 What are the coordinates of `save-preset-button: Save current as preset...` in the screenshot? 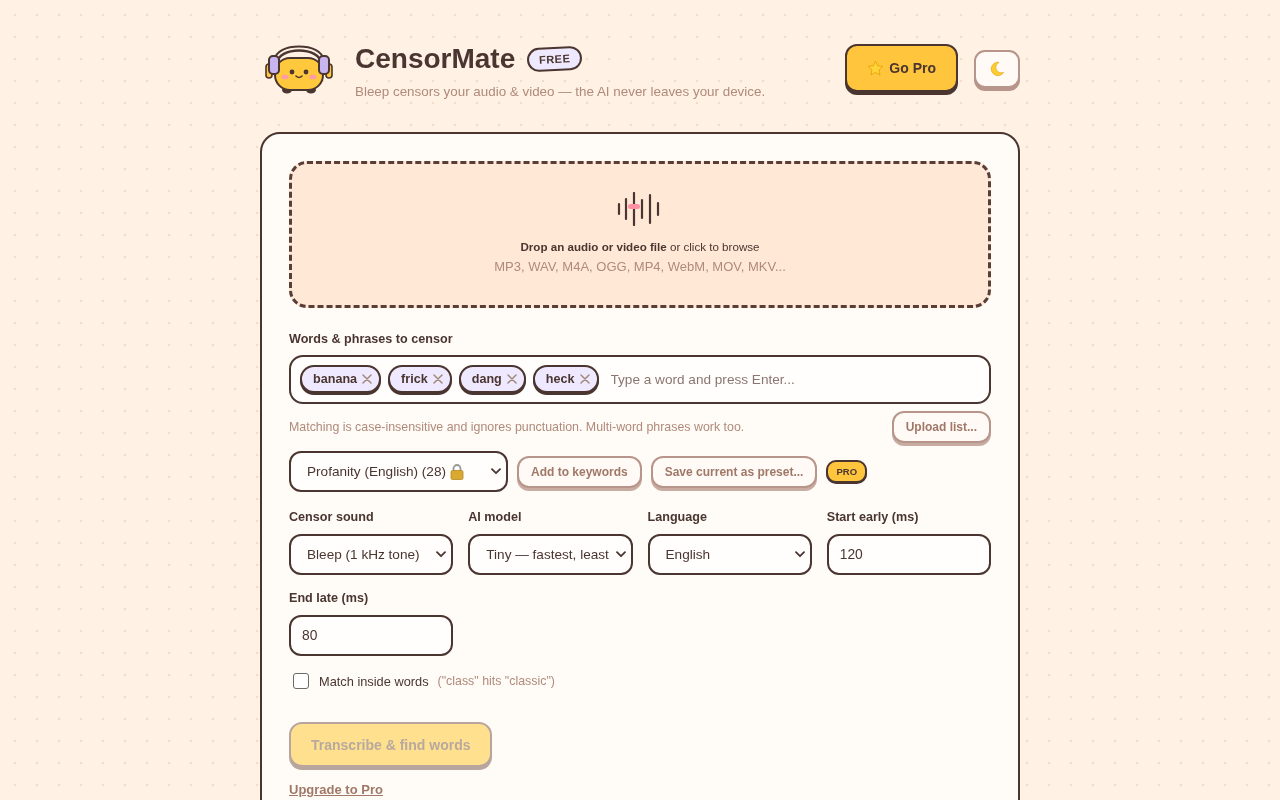 It's located at (734, 471).